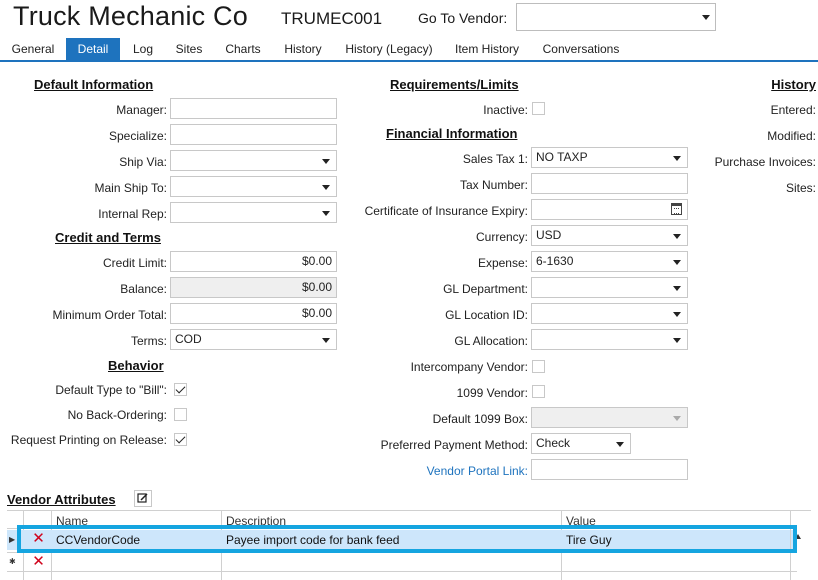  I want to click on selected-row-highlight, so click(407, 539).